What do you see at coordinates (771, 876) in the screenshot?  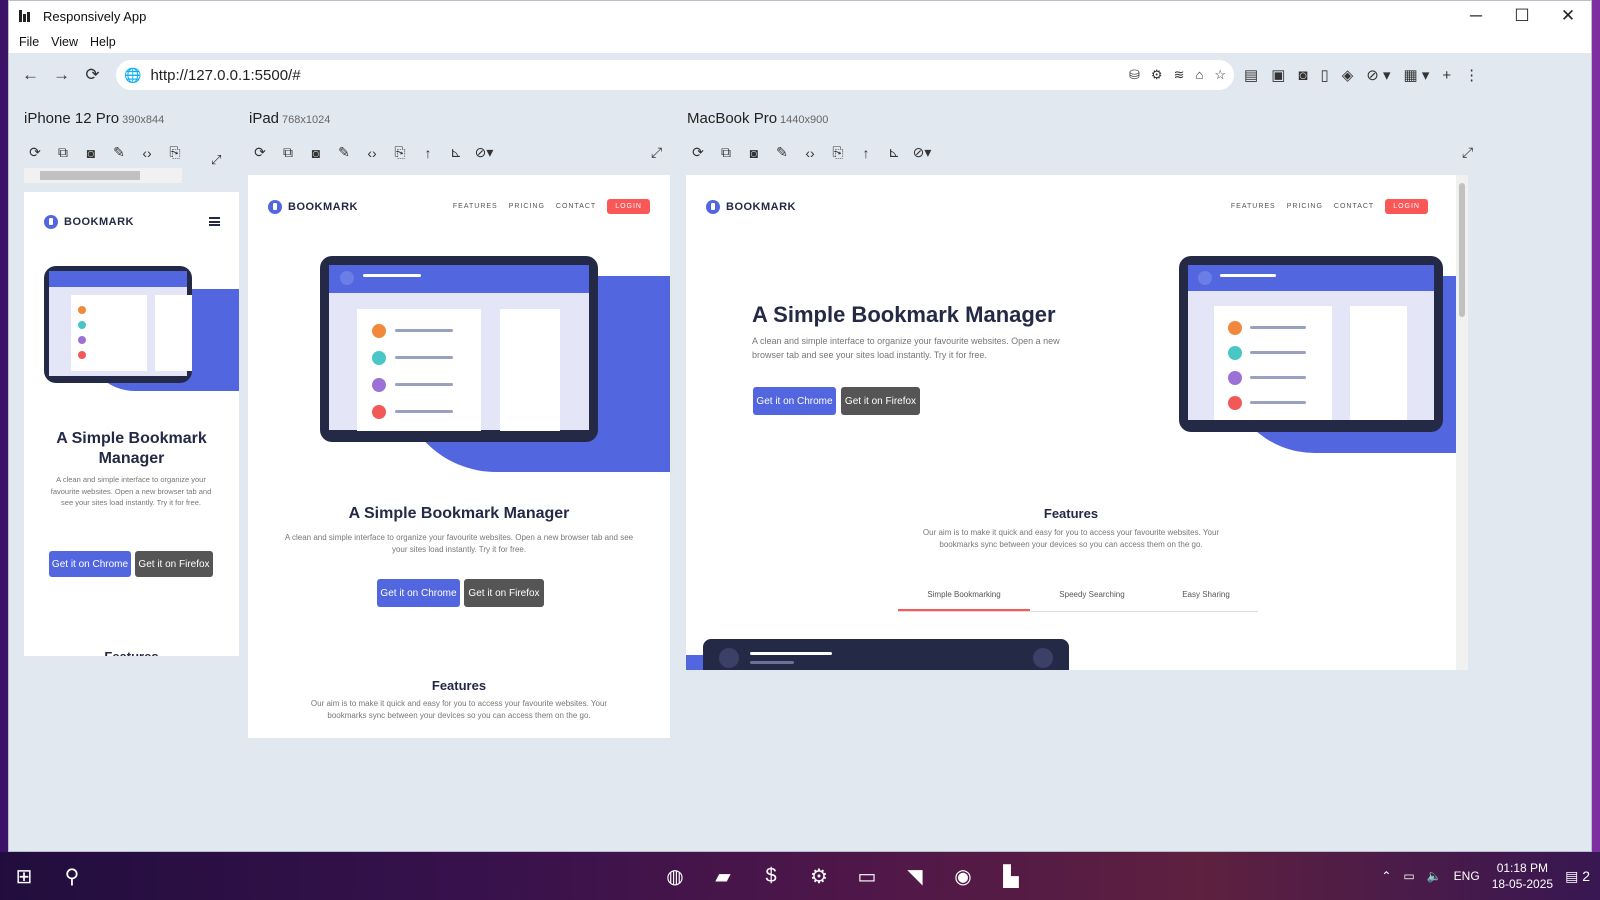 I see `money-app-icon: $` at bounding box center [771, 876].